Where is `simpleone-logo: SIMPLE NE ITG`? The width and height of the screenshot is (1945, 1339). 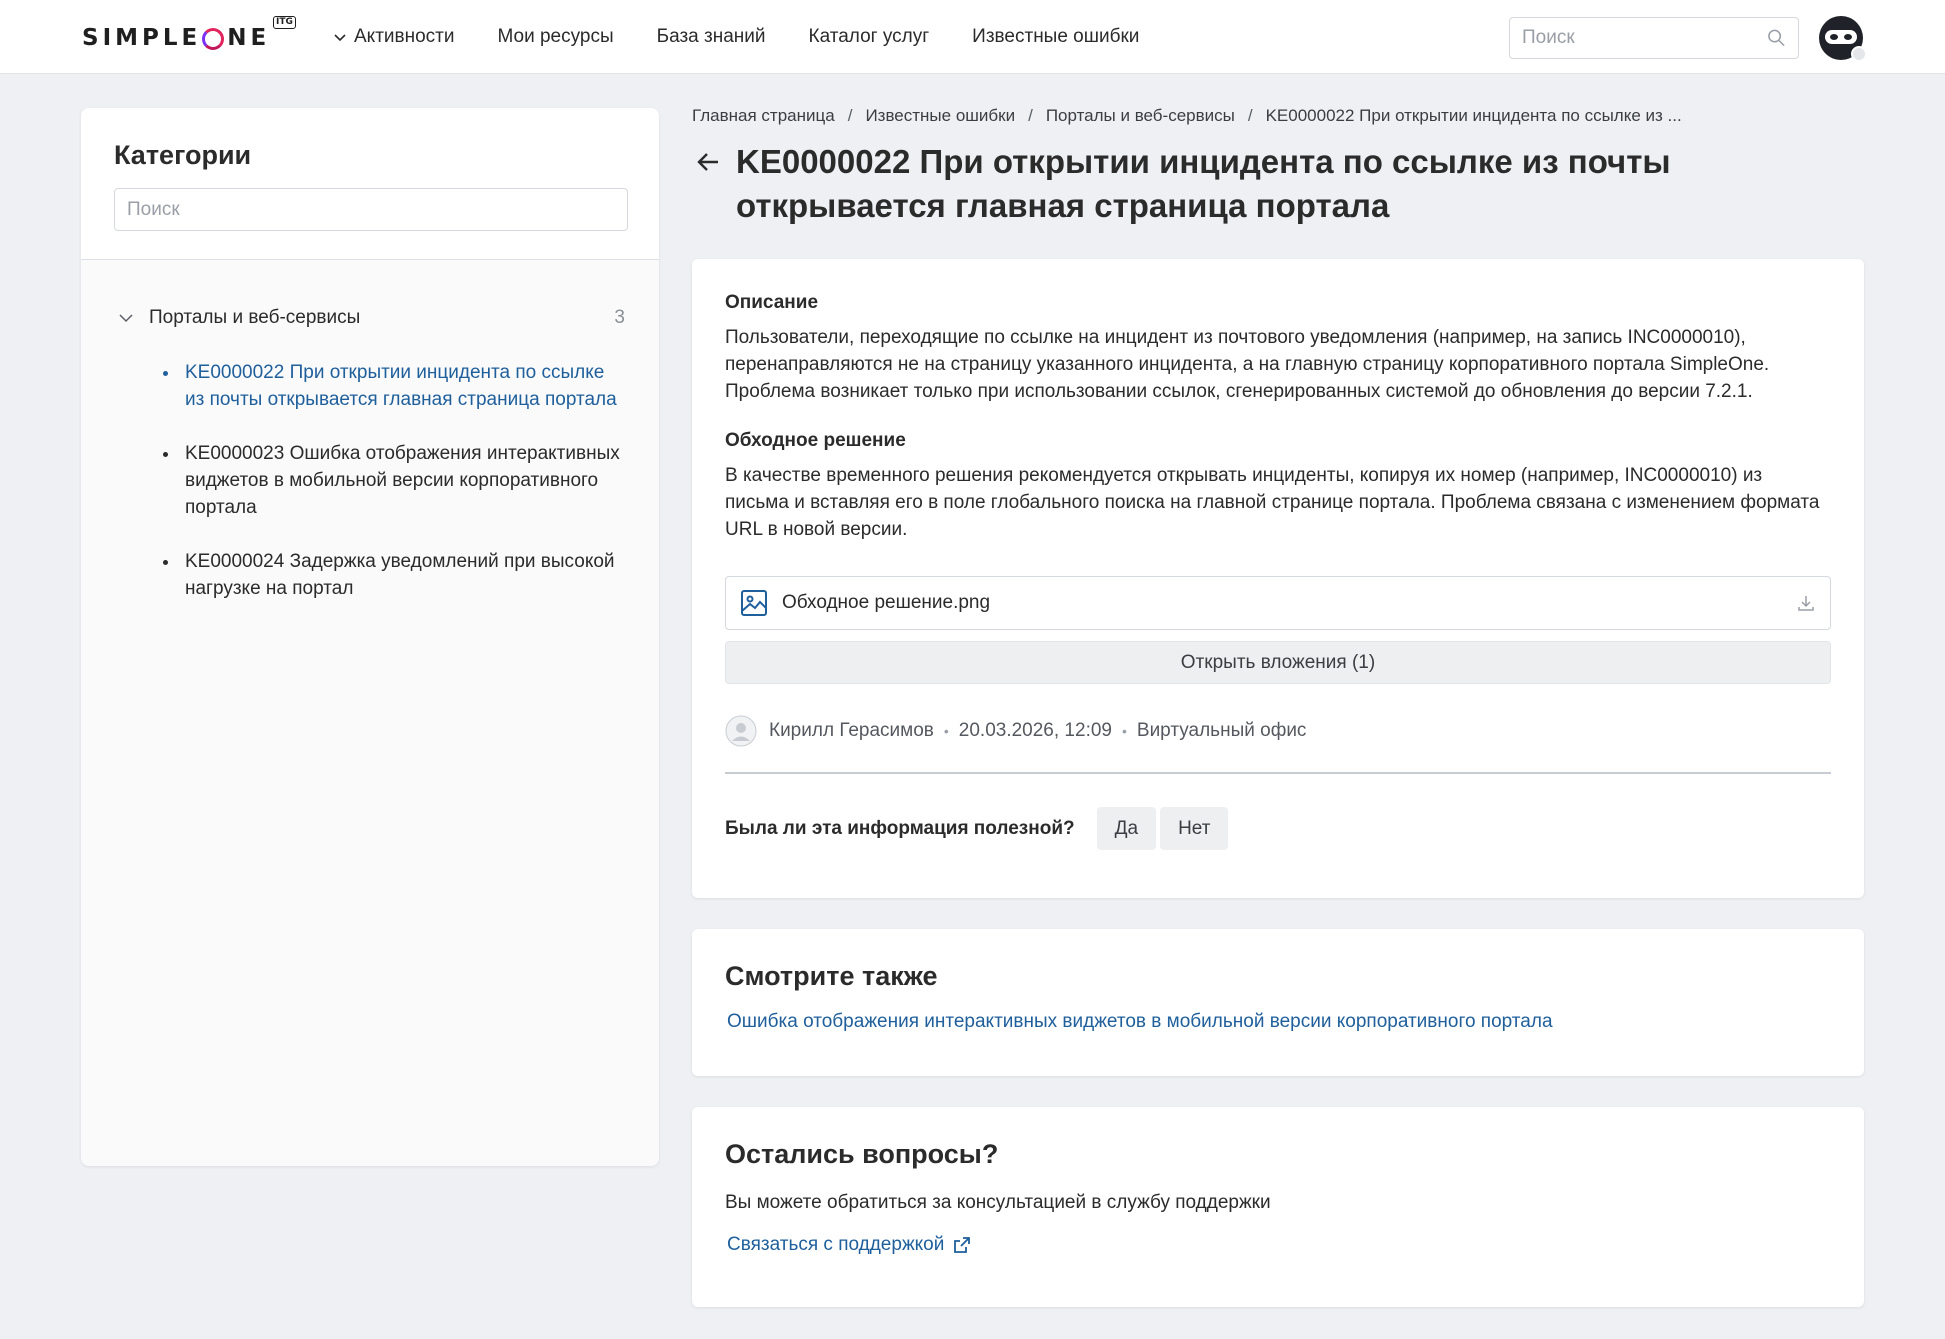
simpleone-logo: SIMPLE NE ITG is located at coordinates (189, 33).